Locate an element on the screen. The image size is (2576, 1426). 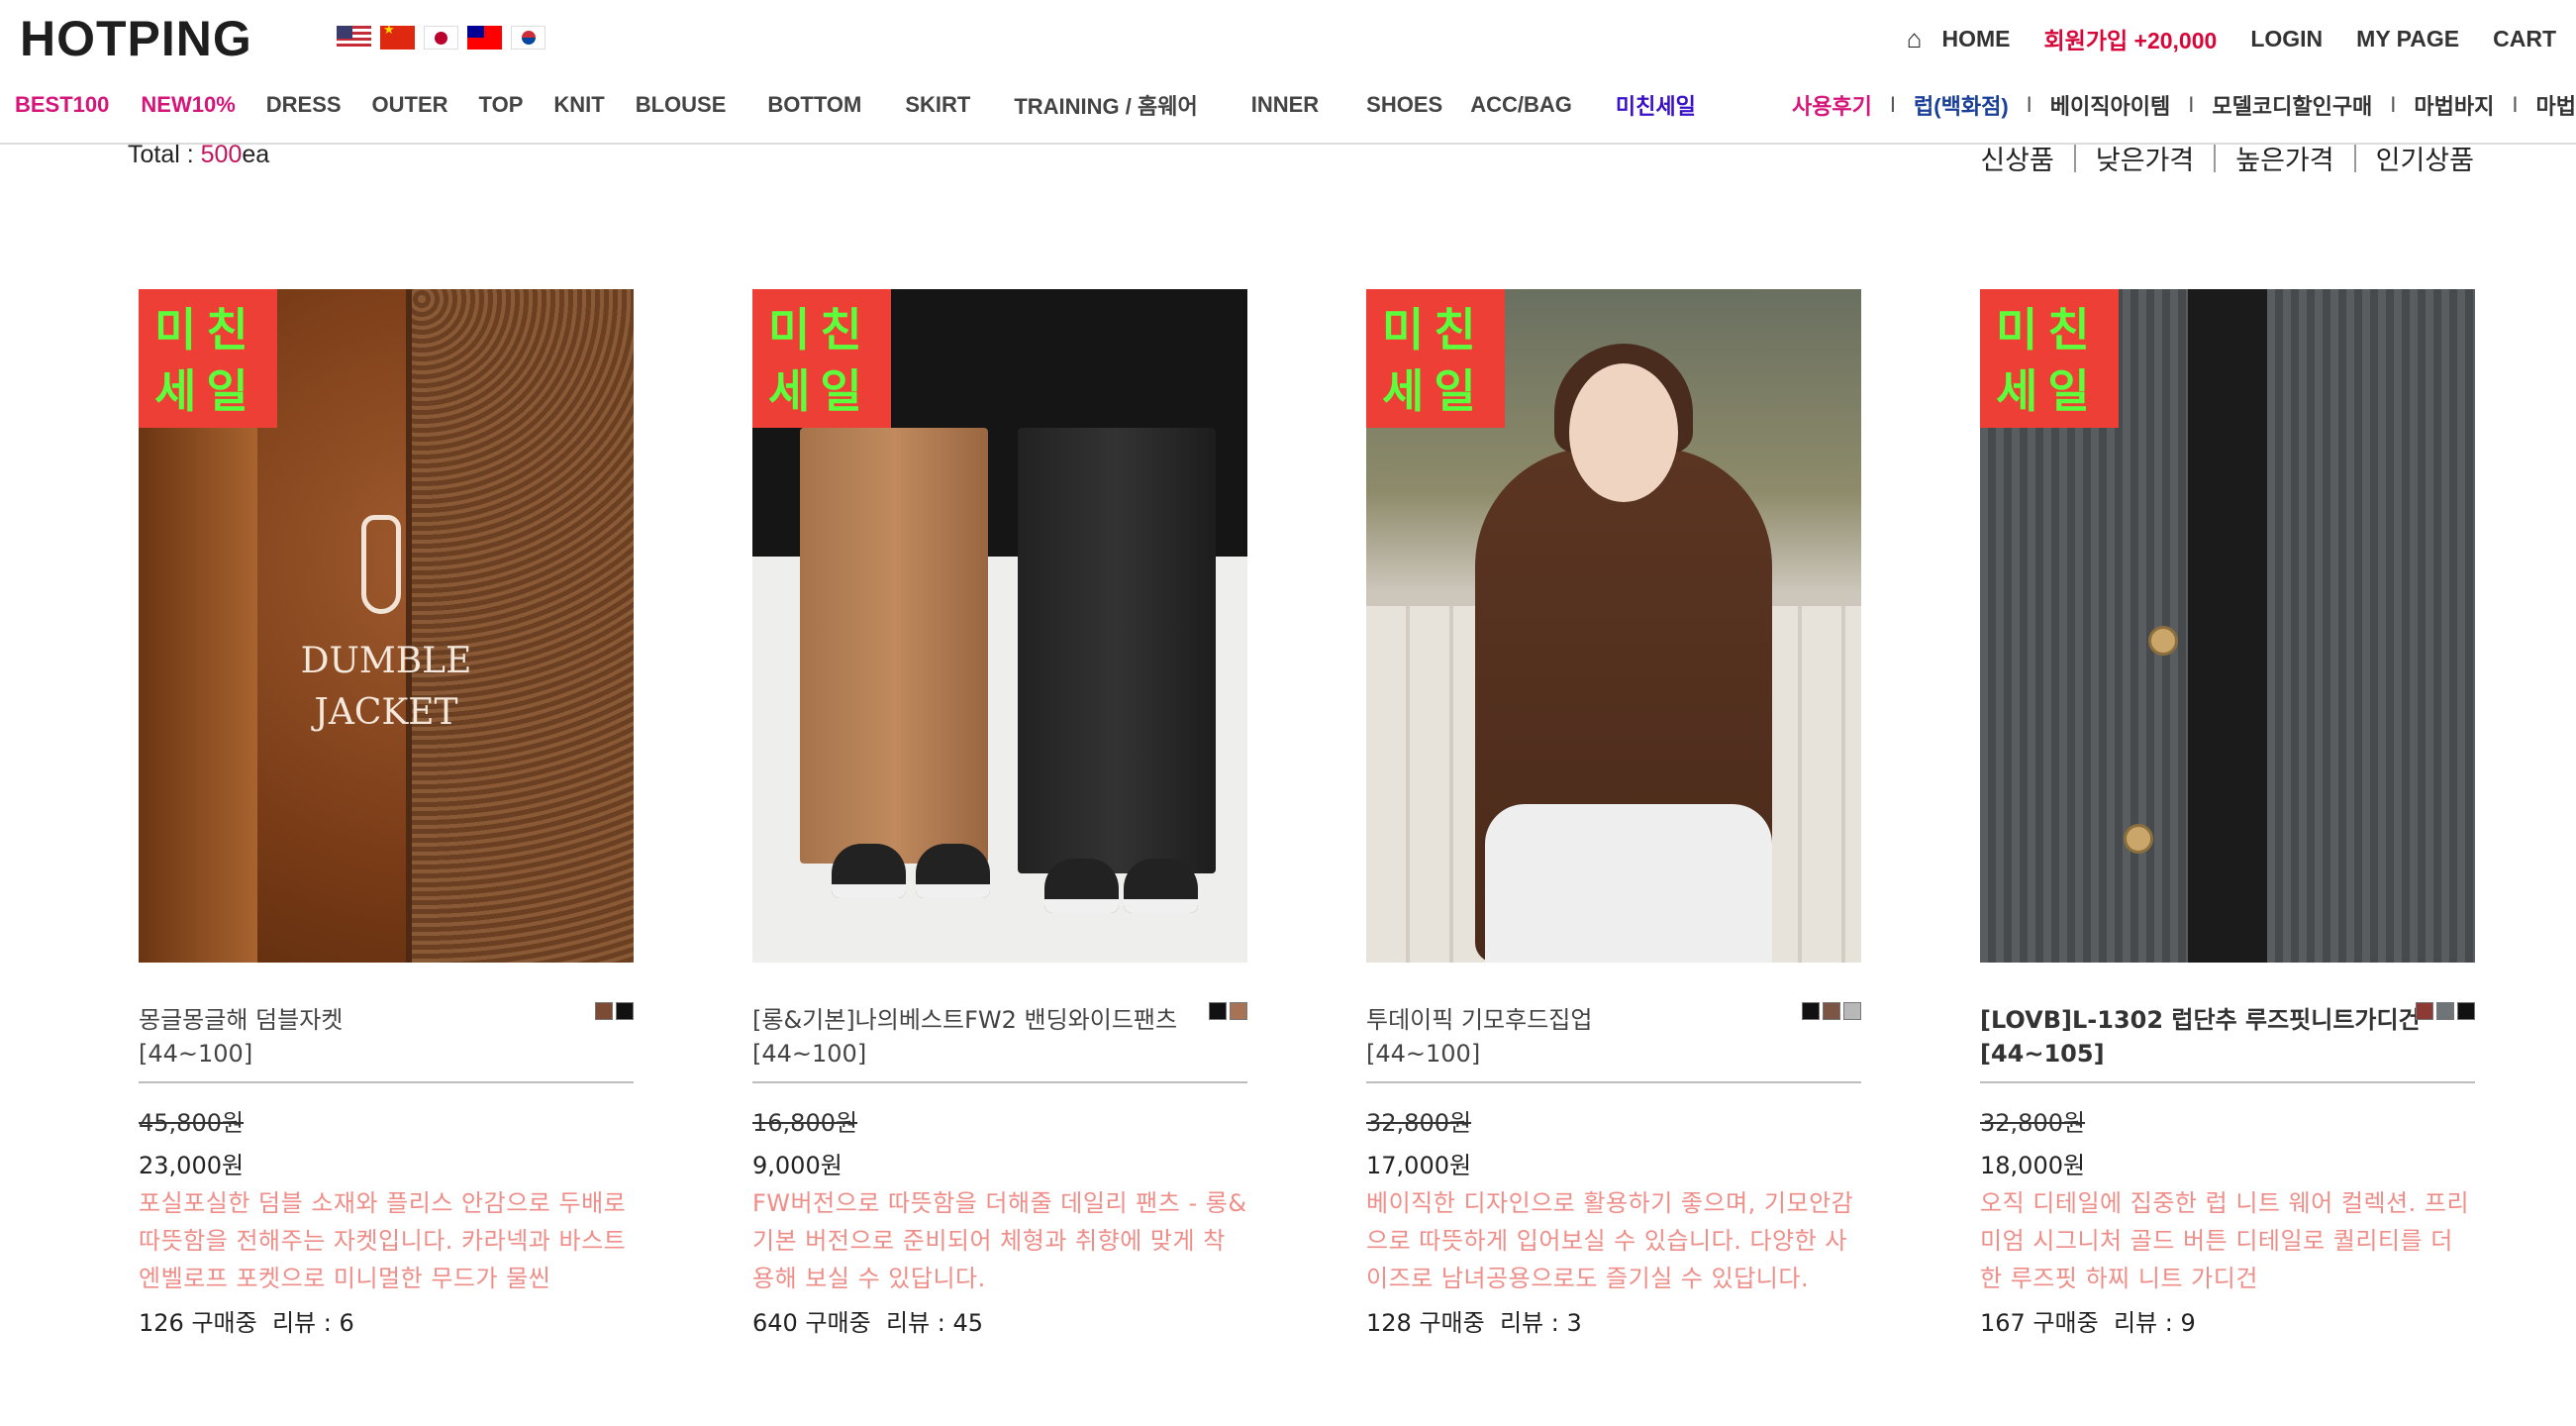
category-shoes: SHOES is located at coordinates (1404, 105).